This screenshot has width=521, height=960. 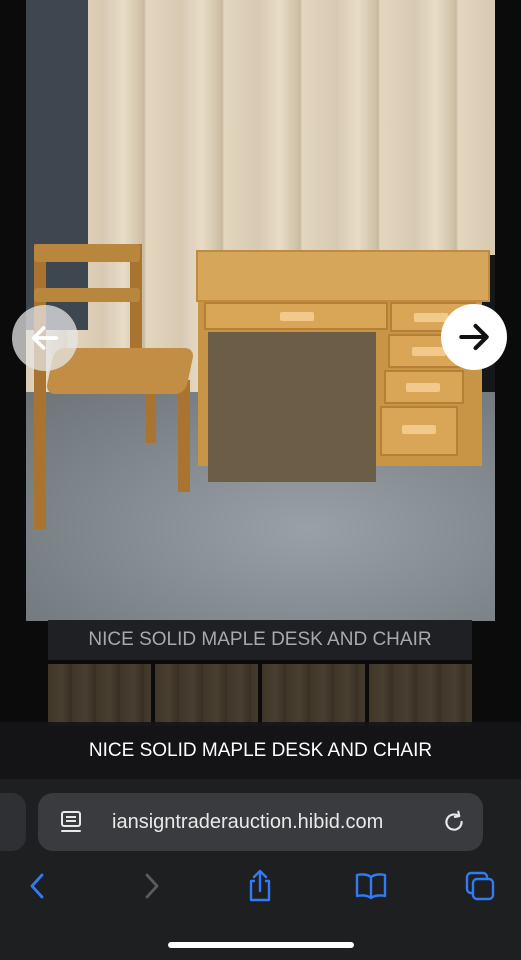 I want to click on arrow-left-icon, so click(x=45, y=338).